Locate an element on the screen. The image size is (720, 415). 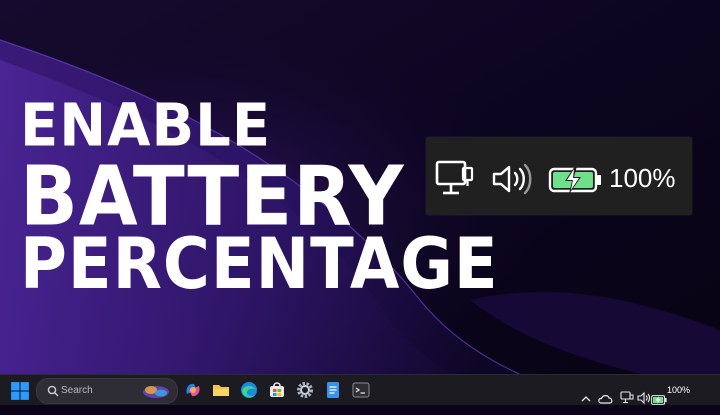
taskbar: Search 100% is located at coordinates (360, 389).